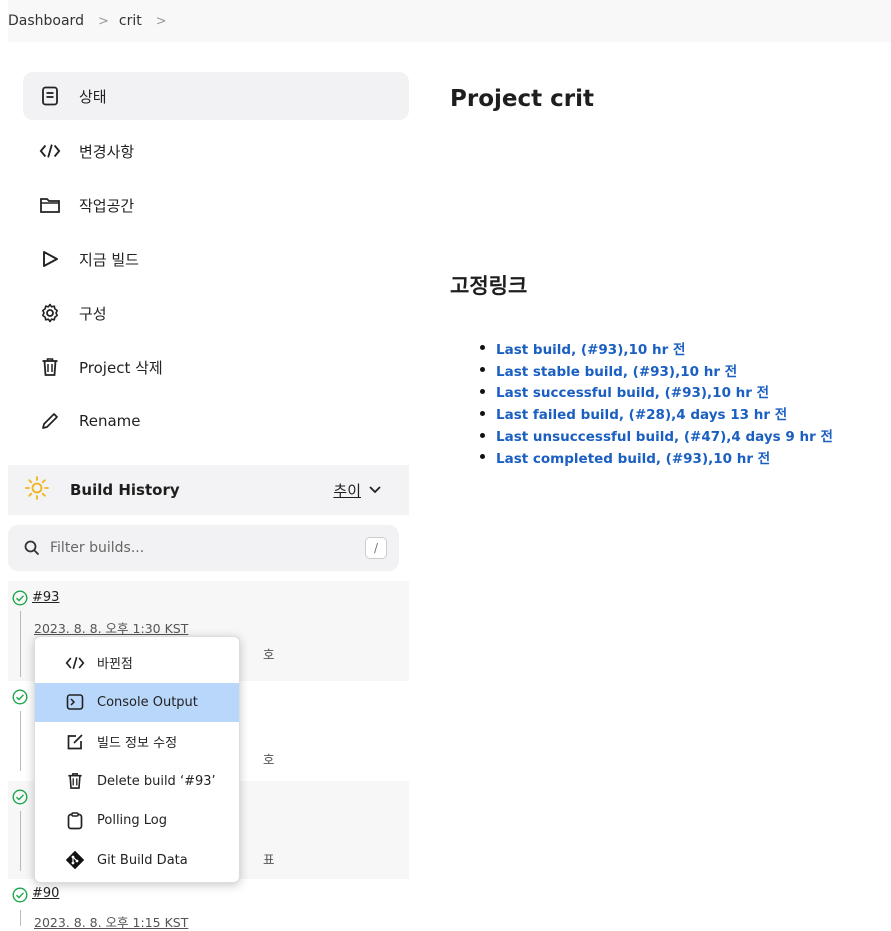 The image size is (891, 931). Describe the element at coordinates (121, 367) in the screenshot. I see `sidebar-item-label: Project 삭제` at that location.